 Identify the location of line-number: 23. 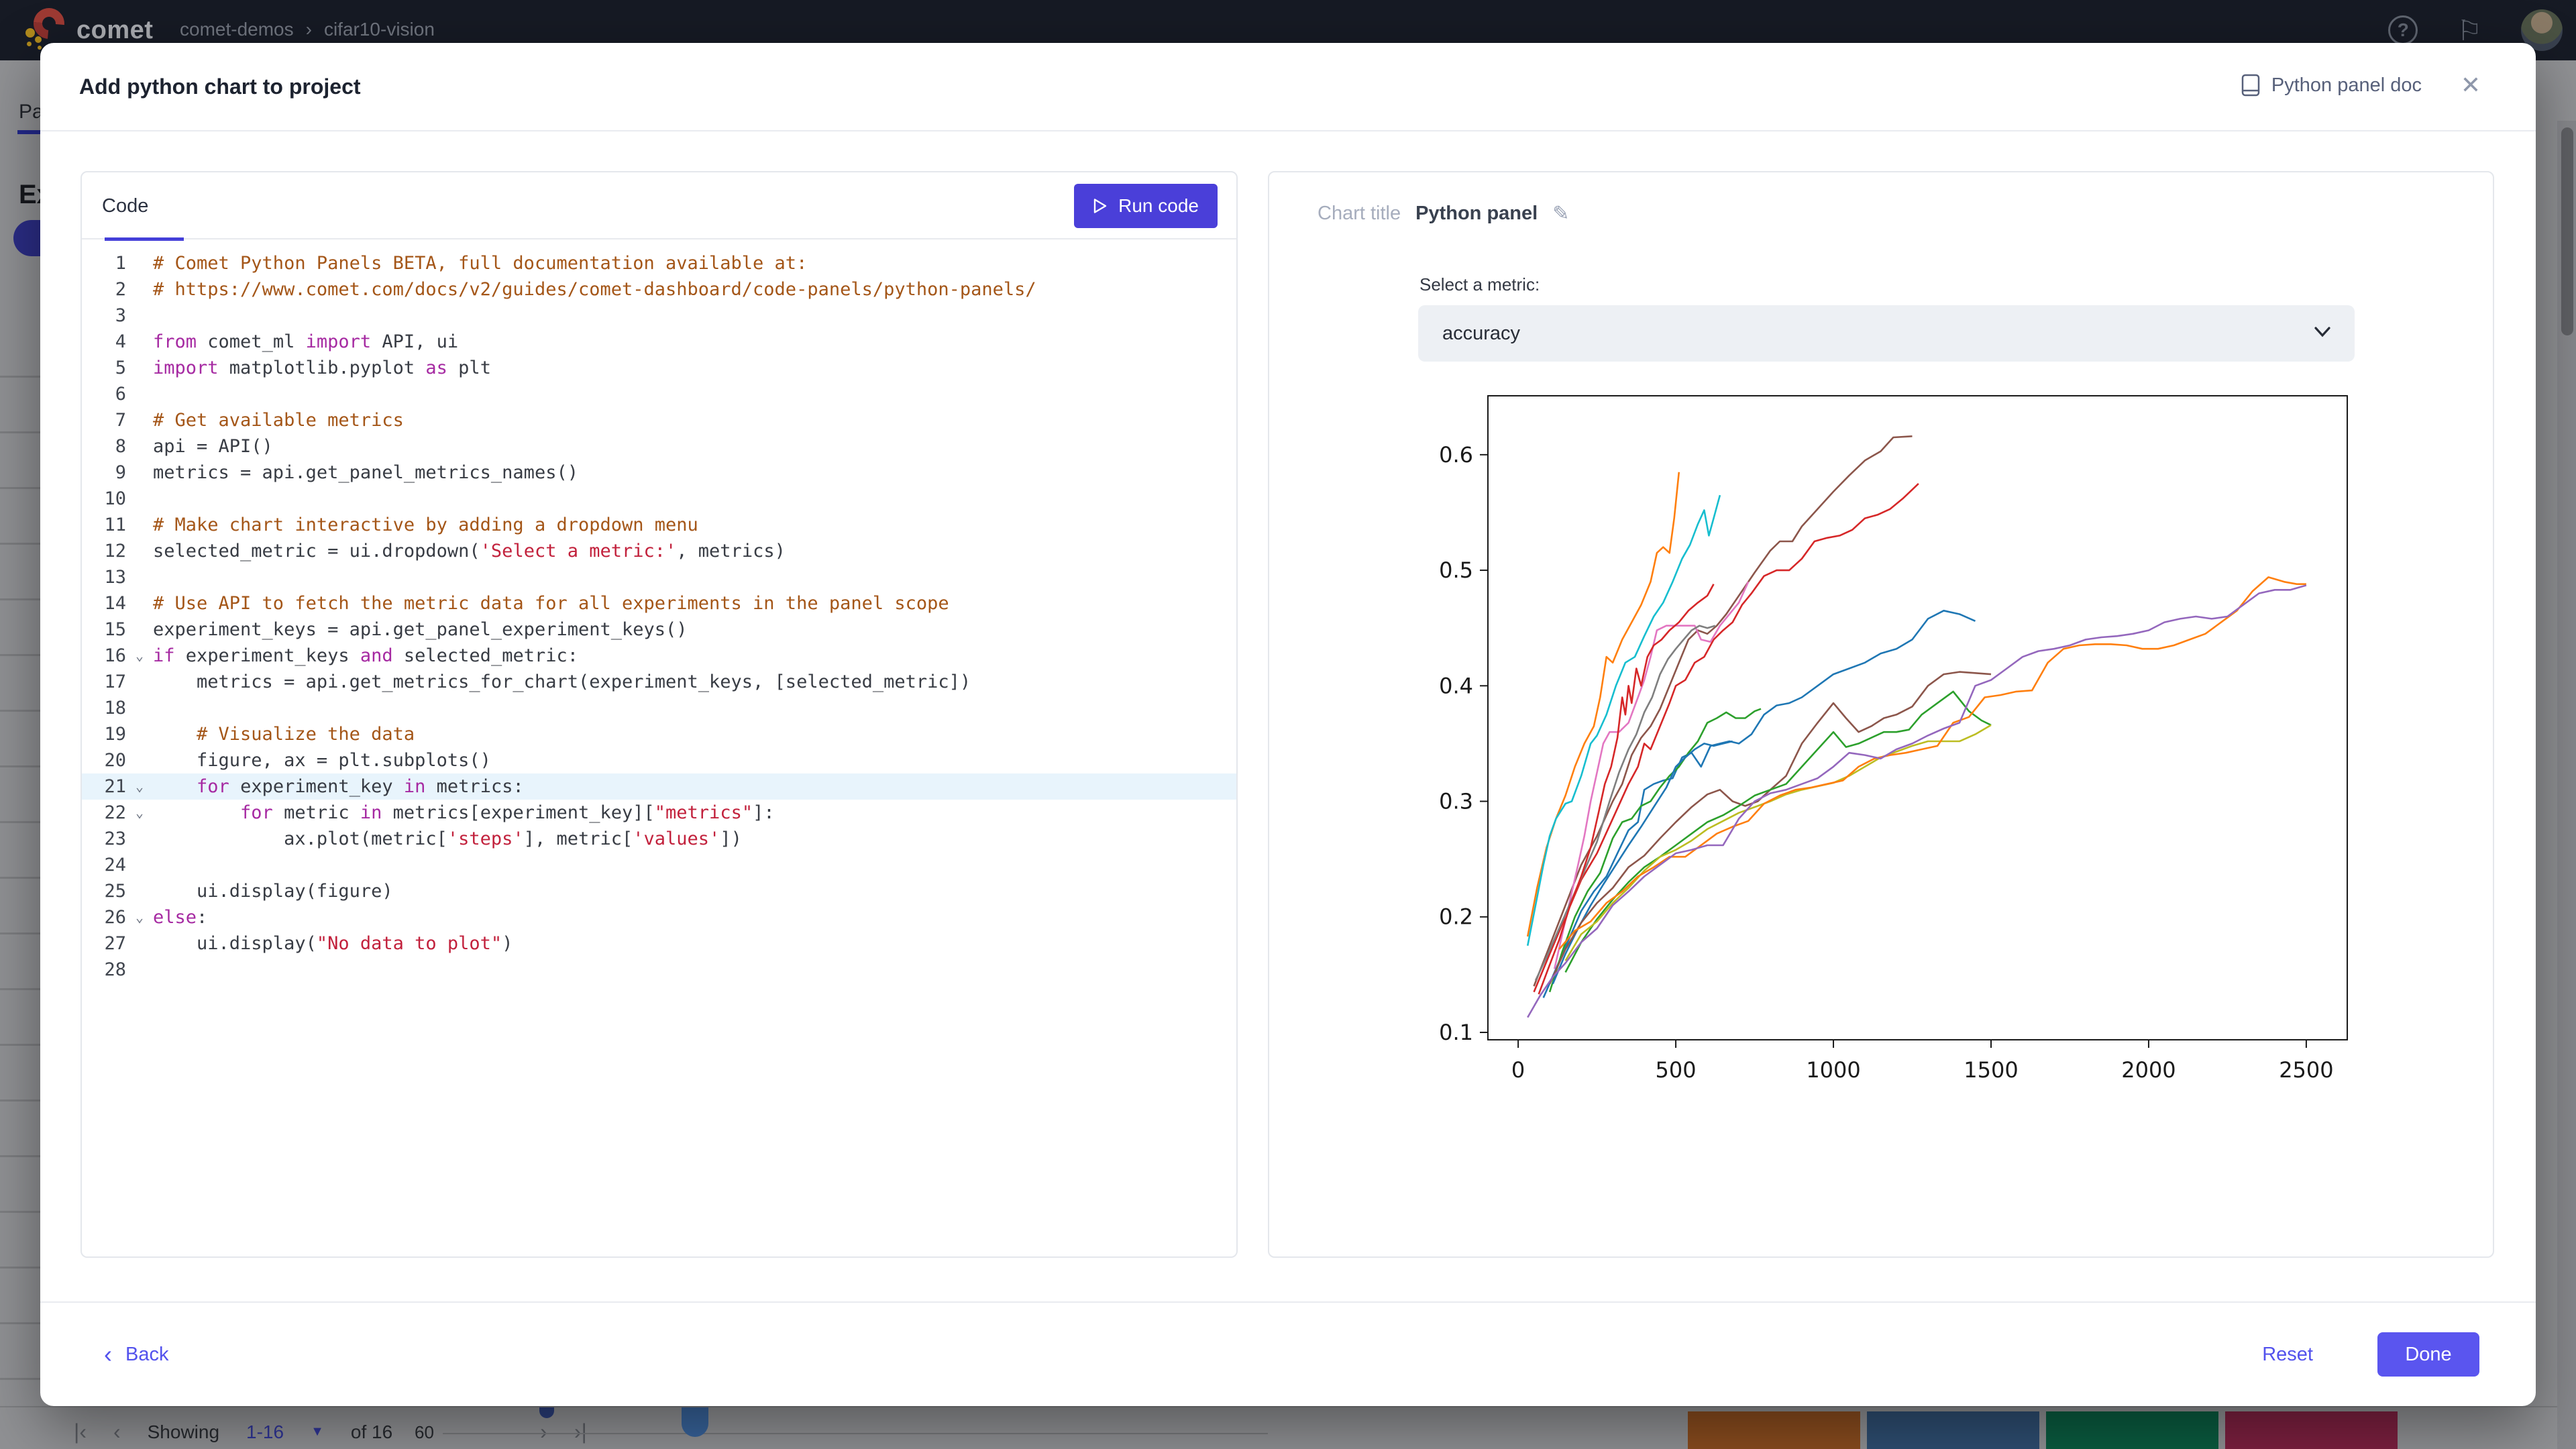
(115, 838).